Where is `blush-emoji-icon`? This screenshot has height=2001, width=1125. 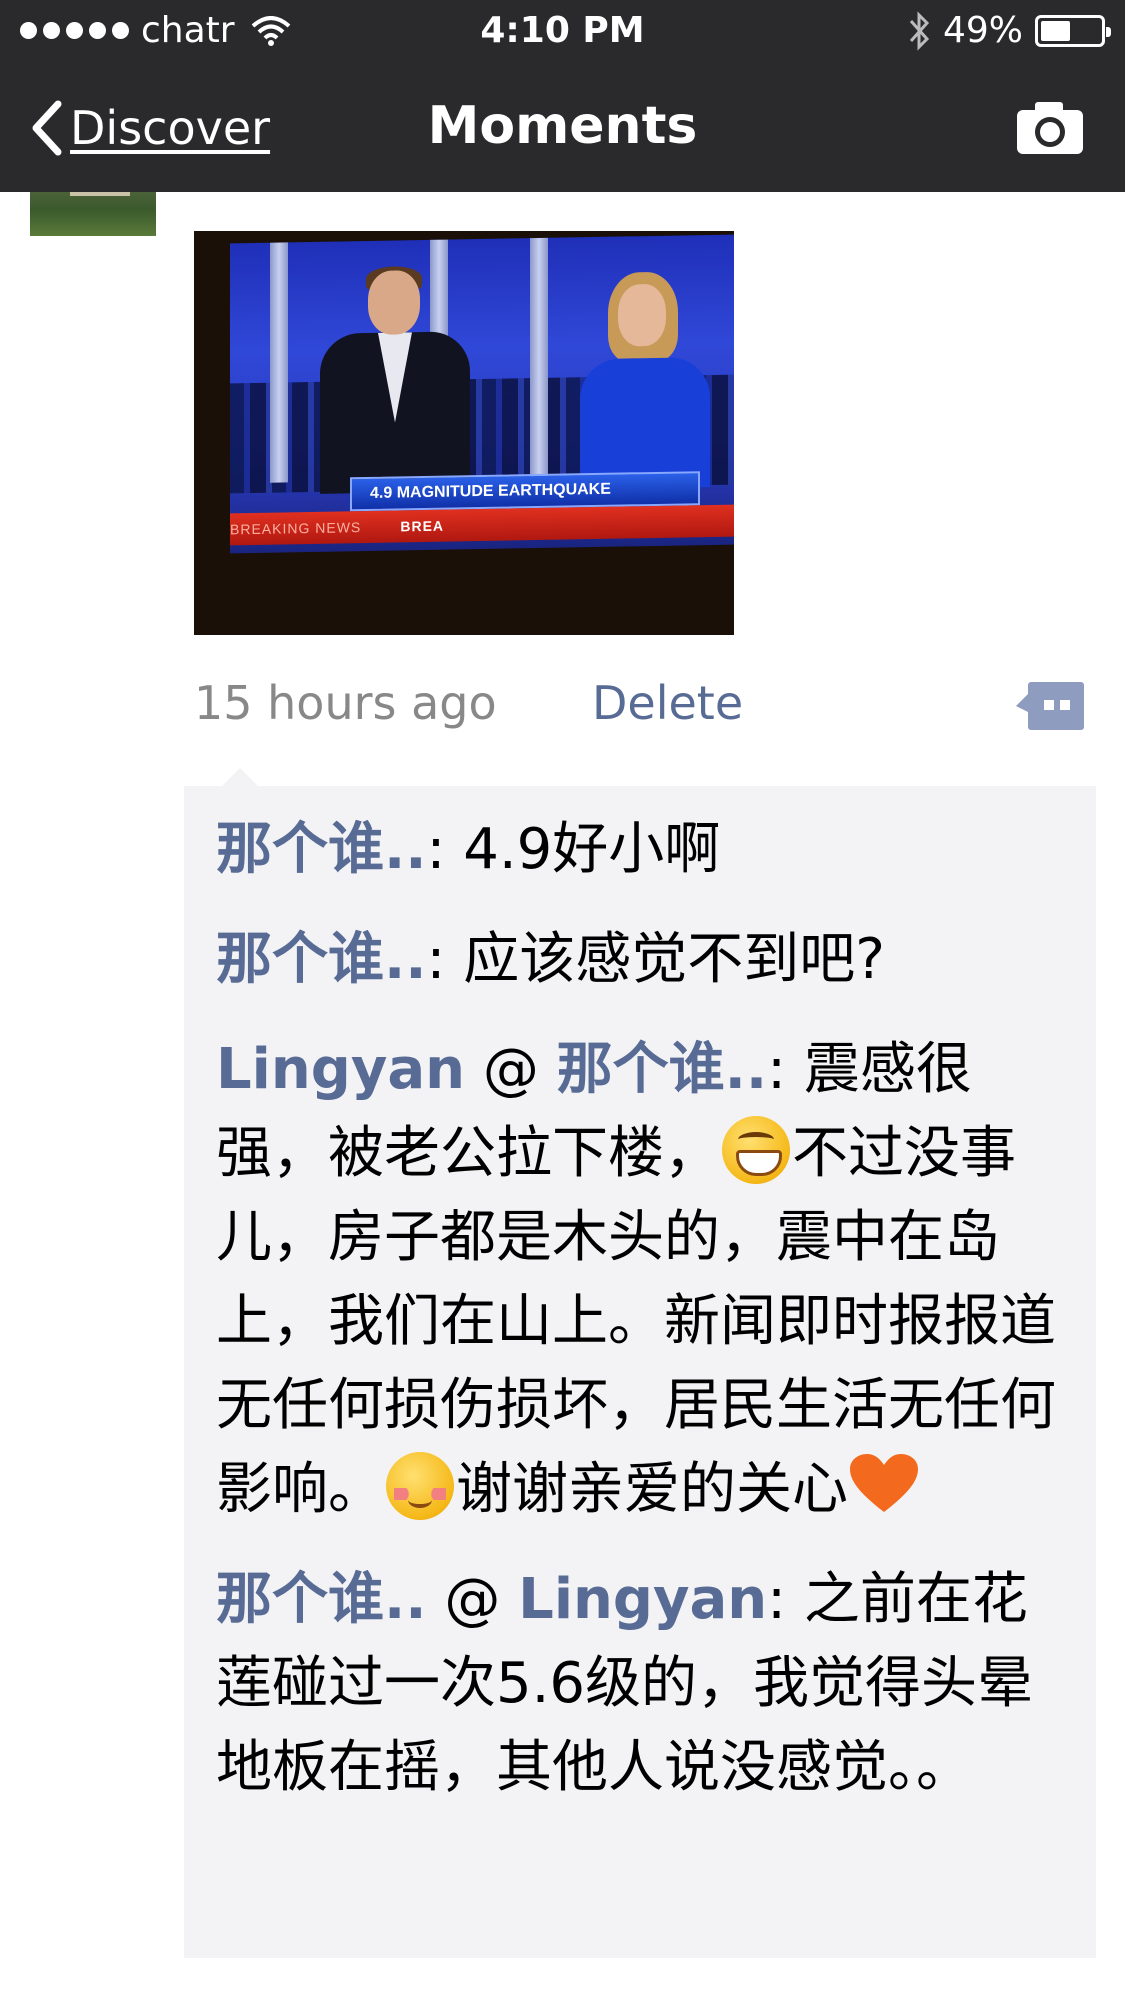 blush-emoji-icon is located at coordinates (420, 1486).